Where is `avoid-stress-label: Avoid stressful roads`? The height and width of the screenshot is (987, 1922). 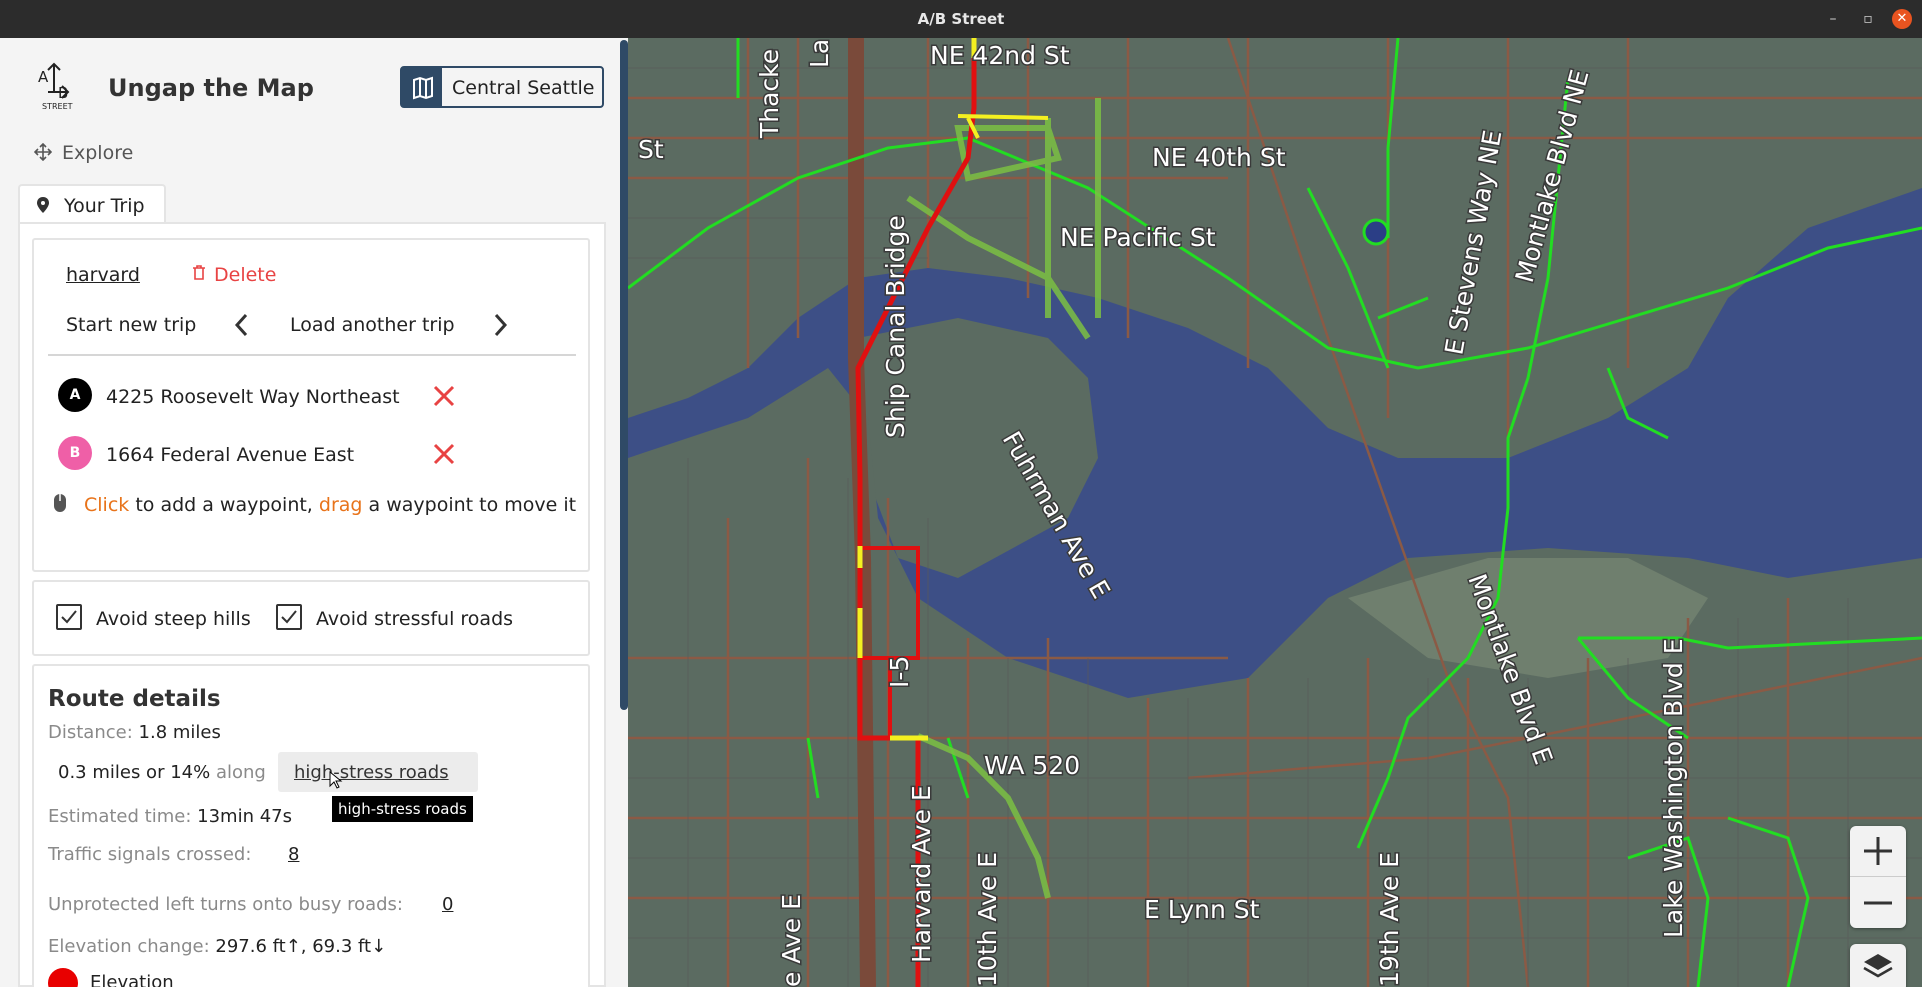 avoid-stress-label: Avoid stressful roads is located at coordinates (415, 619).